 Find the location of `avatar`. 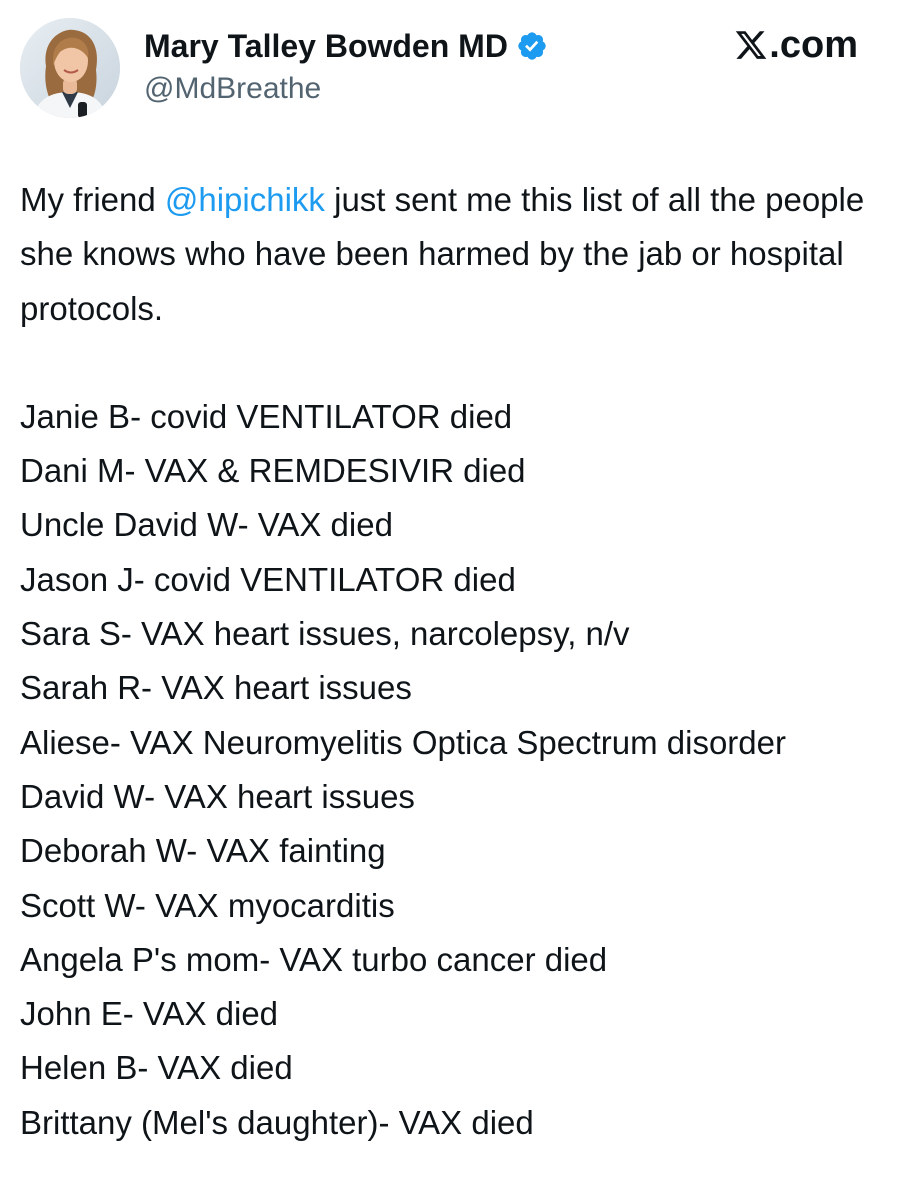

avatar is located at coordinates (70, 68).